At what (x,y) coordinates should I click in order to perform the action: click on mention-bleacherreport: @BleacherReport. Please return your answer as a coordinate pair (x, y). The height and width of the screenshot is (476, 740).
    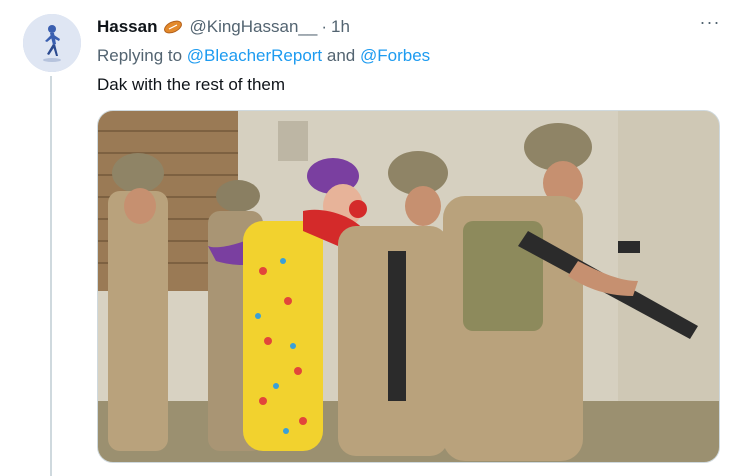
    Looking at the image, I should click on (254, 55).